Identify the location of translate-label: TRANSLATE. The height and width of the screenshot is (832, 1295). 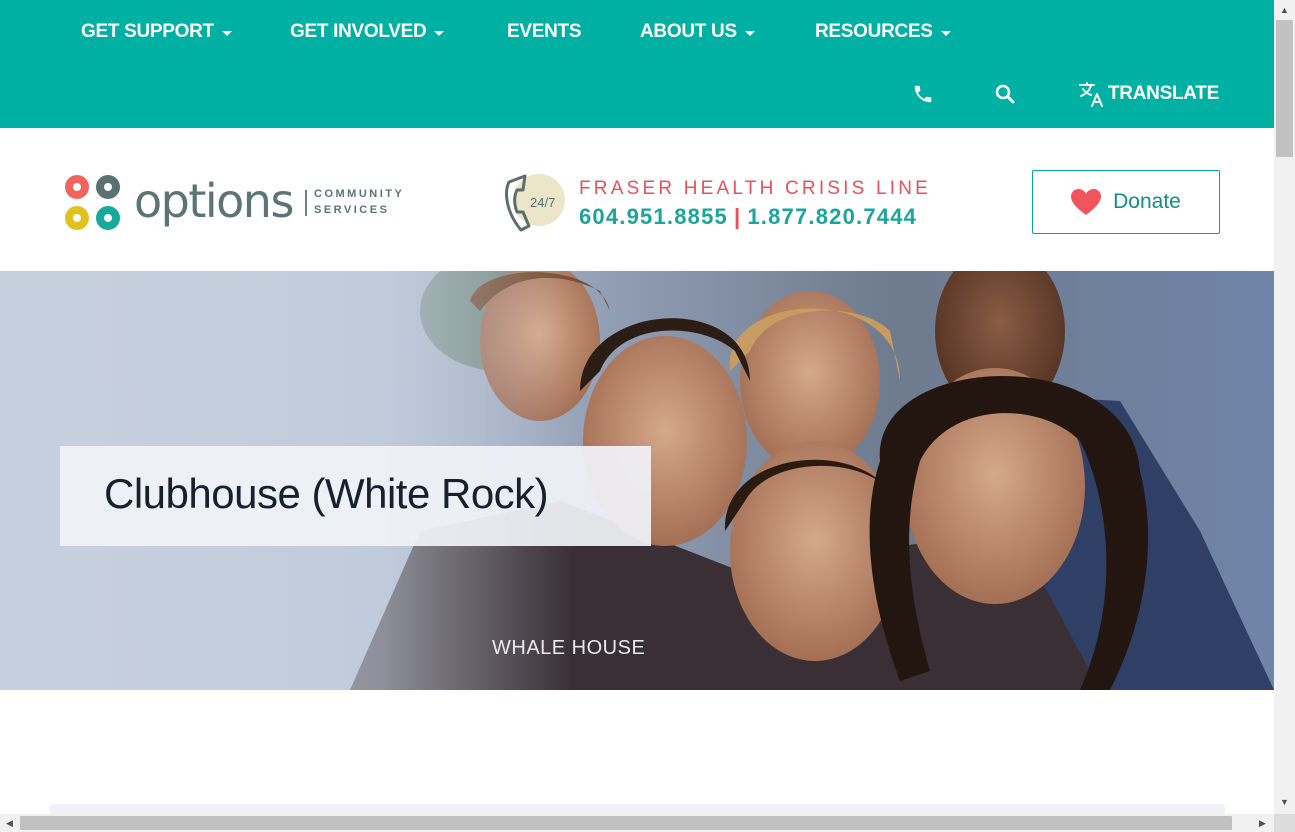
(1163, 93).